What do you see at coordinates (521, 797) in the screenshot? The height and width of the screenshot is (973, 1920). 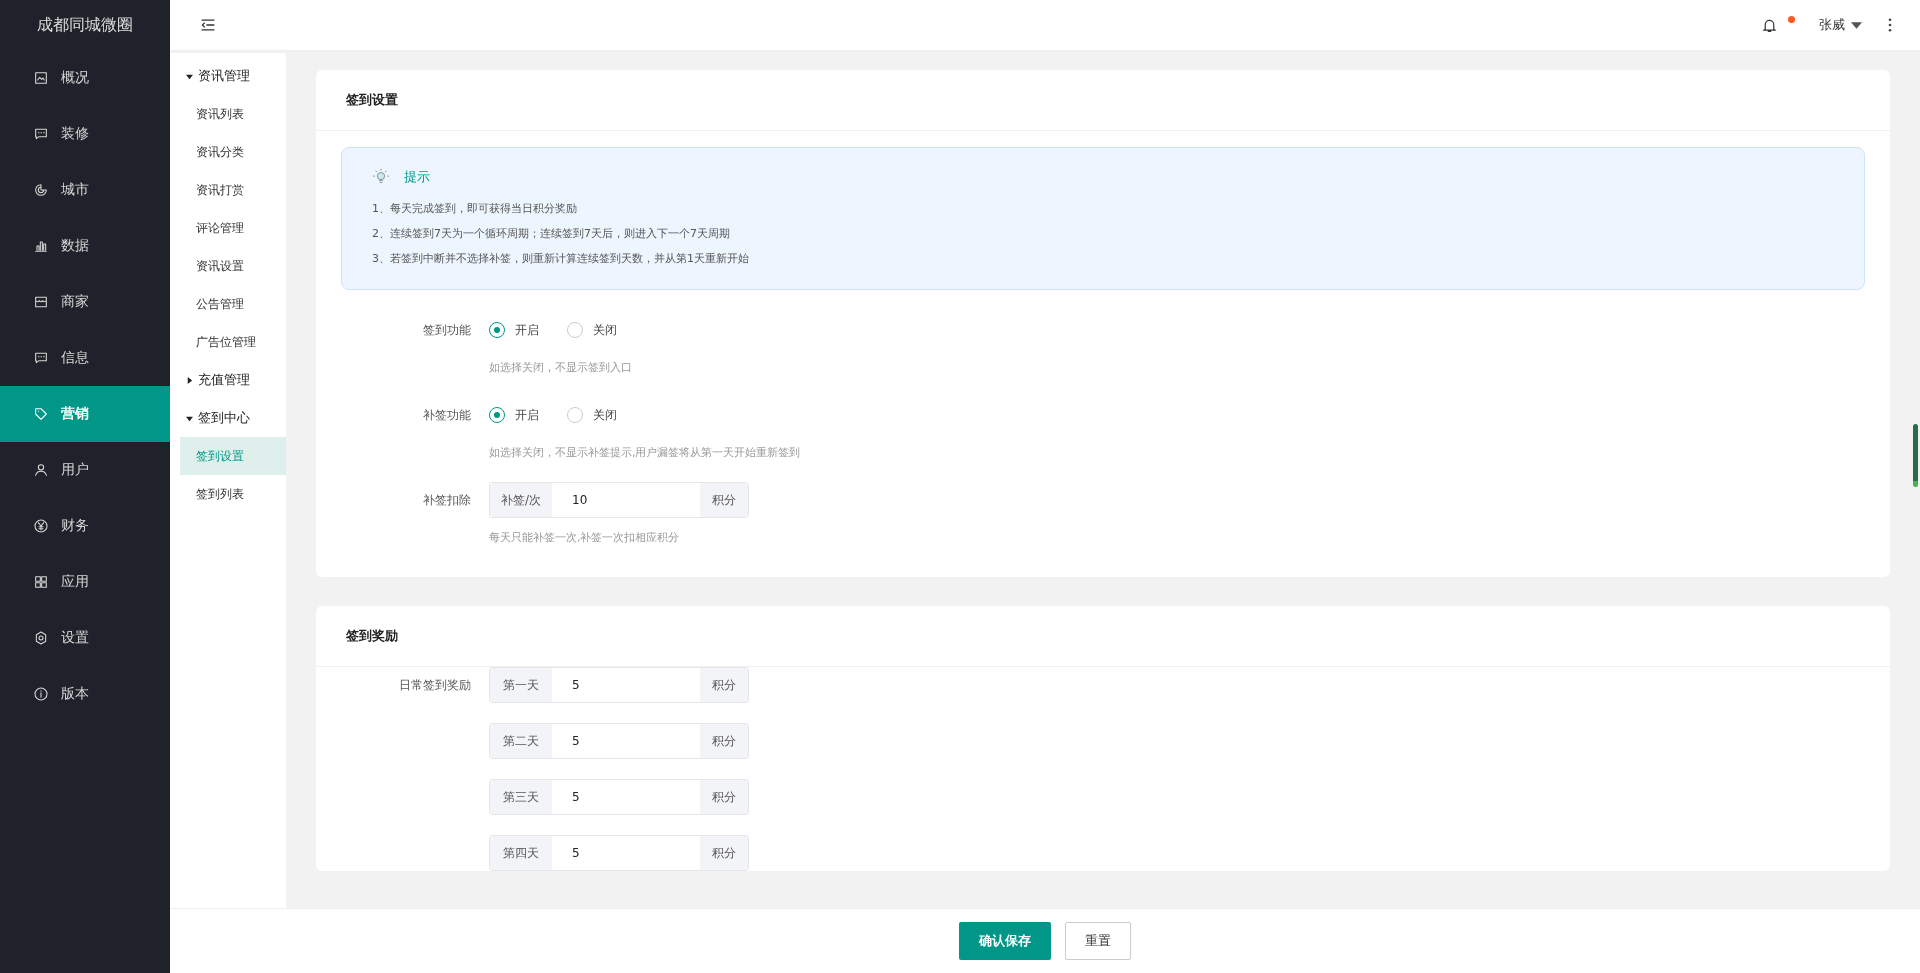 I see `input-prefix: 第三天` at bounding box center [521, 797].